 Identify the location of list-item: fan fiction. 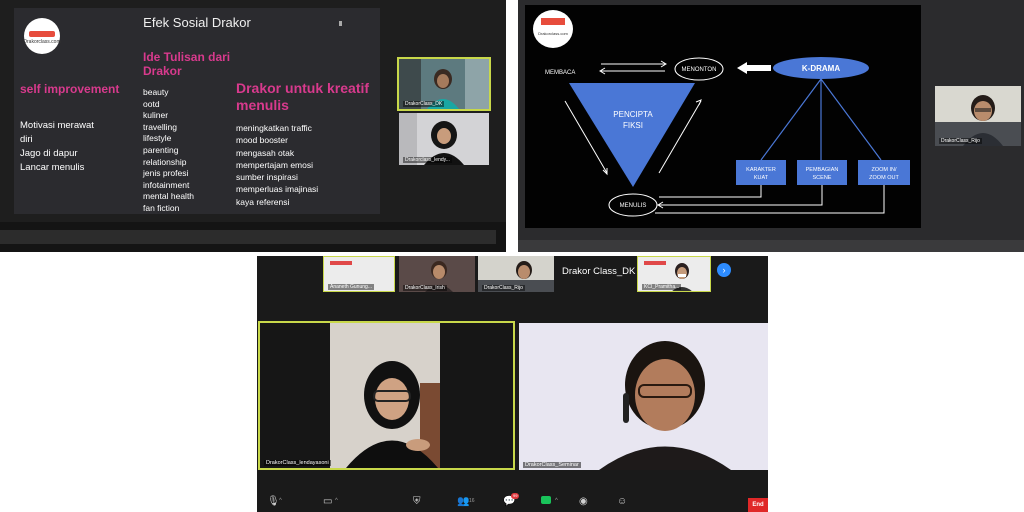
(161, 207).